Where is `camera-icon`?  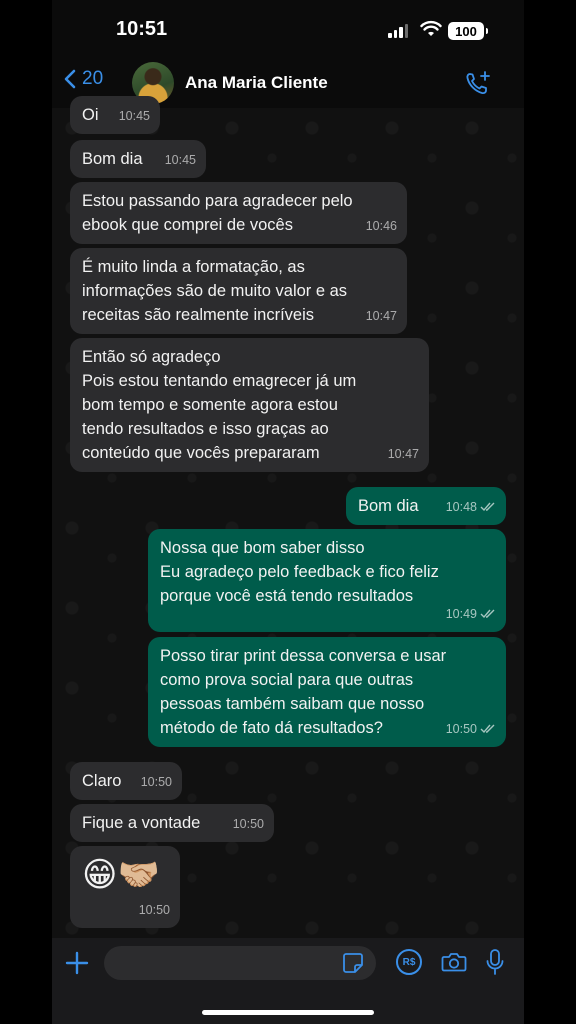 camera-icon is located at coordinates (454, 962).